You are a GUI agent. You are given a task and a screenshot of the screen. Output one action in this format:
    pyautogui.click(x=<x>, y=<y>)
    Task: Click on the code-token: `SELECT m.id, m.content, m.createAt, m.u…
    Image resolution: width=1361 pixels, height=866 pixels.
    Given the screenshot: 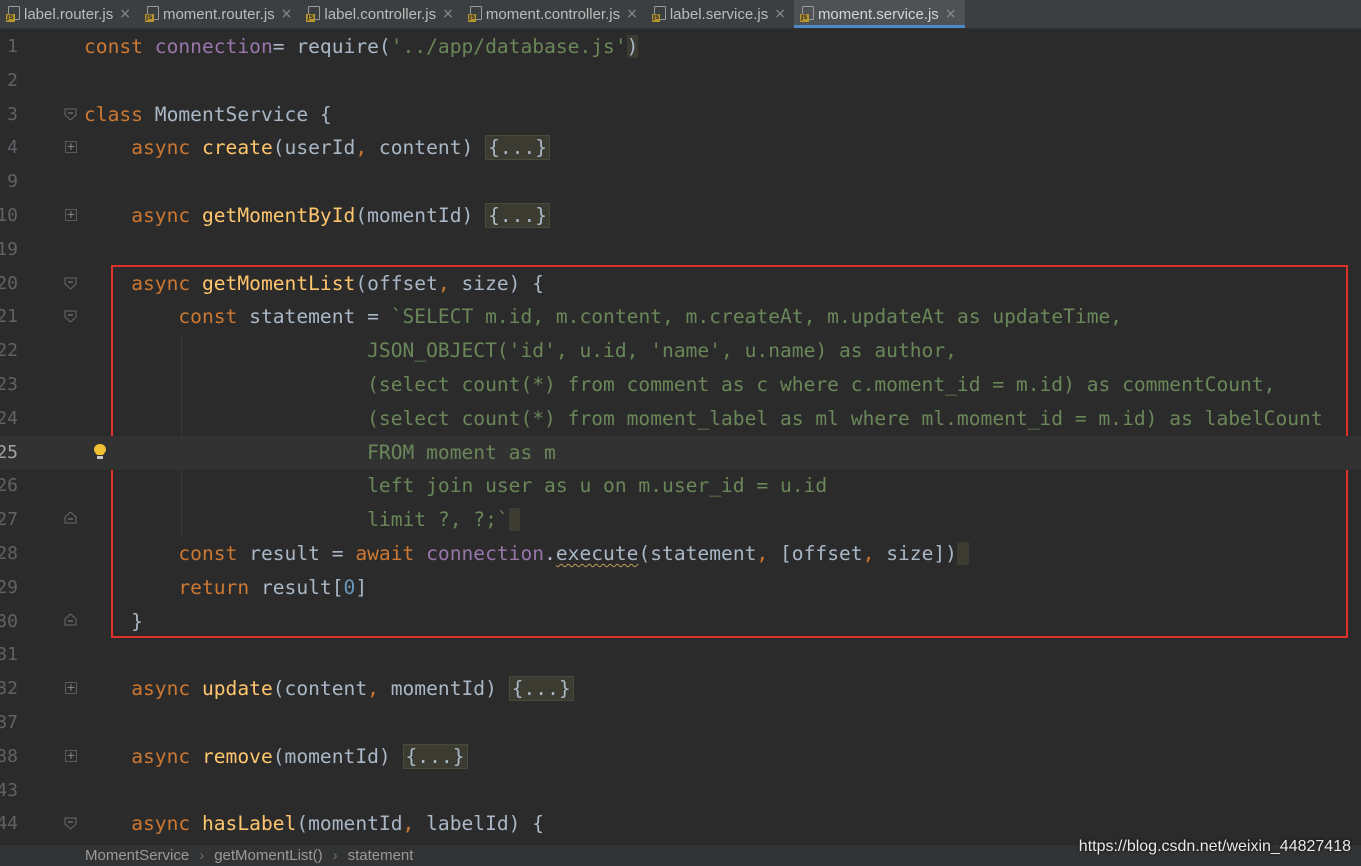 What is the action you would take?
    pyautogui.click(x=756, y=317)
    